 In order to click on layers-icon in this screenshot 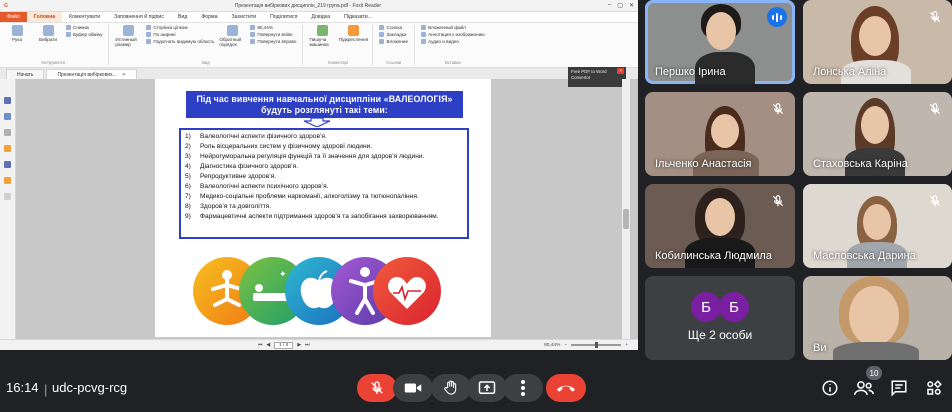, I will do `click(7, 132)`.